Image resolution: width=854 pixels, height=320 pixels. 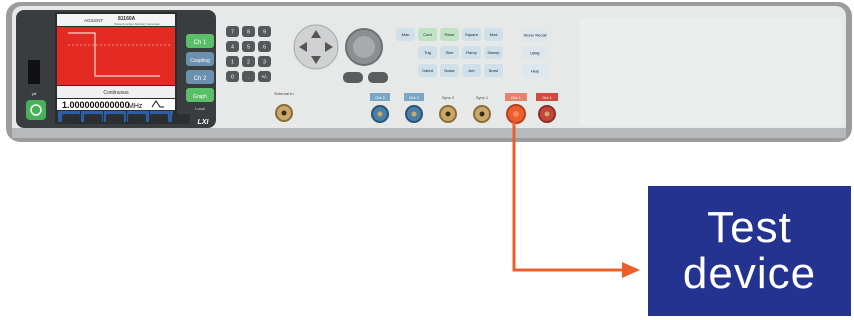 I want to click on test-device-label-line2: device, so click(x=749, y=273).